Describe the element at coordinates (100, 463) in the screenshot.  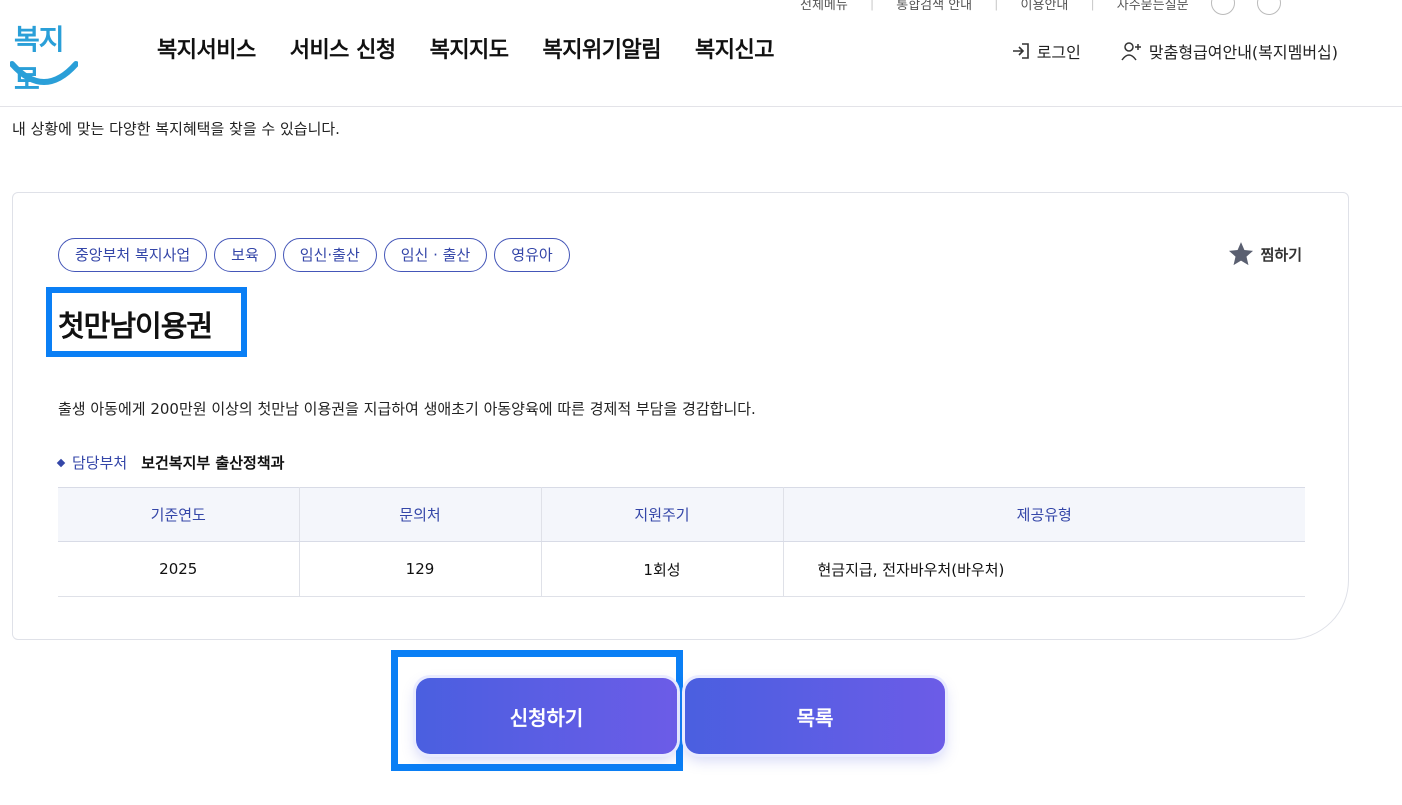
I see `department-label-text: 담당부처` at that location.